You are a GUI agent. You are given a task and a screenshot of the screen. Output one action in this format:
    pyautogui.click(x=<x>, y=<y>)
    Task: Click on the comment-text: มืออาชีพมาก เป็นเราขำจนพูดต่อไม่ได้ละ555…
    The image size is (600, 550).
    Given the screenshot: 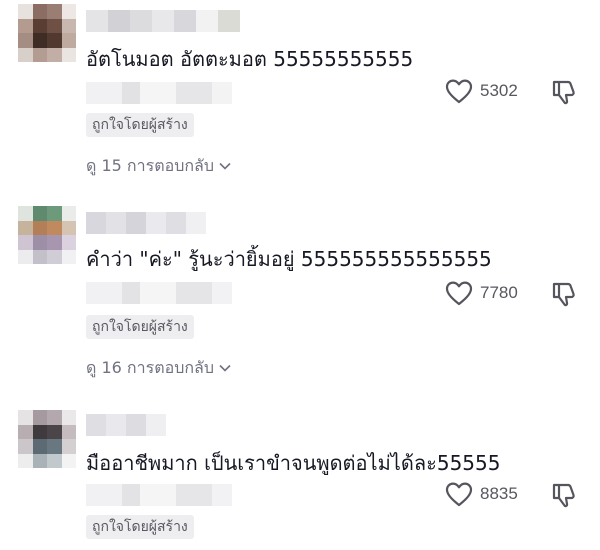 What is the action you would take?
    pyautogui.click(x=293, y=463)
    